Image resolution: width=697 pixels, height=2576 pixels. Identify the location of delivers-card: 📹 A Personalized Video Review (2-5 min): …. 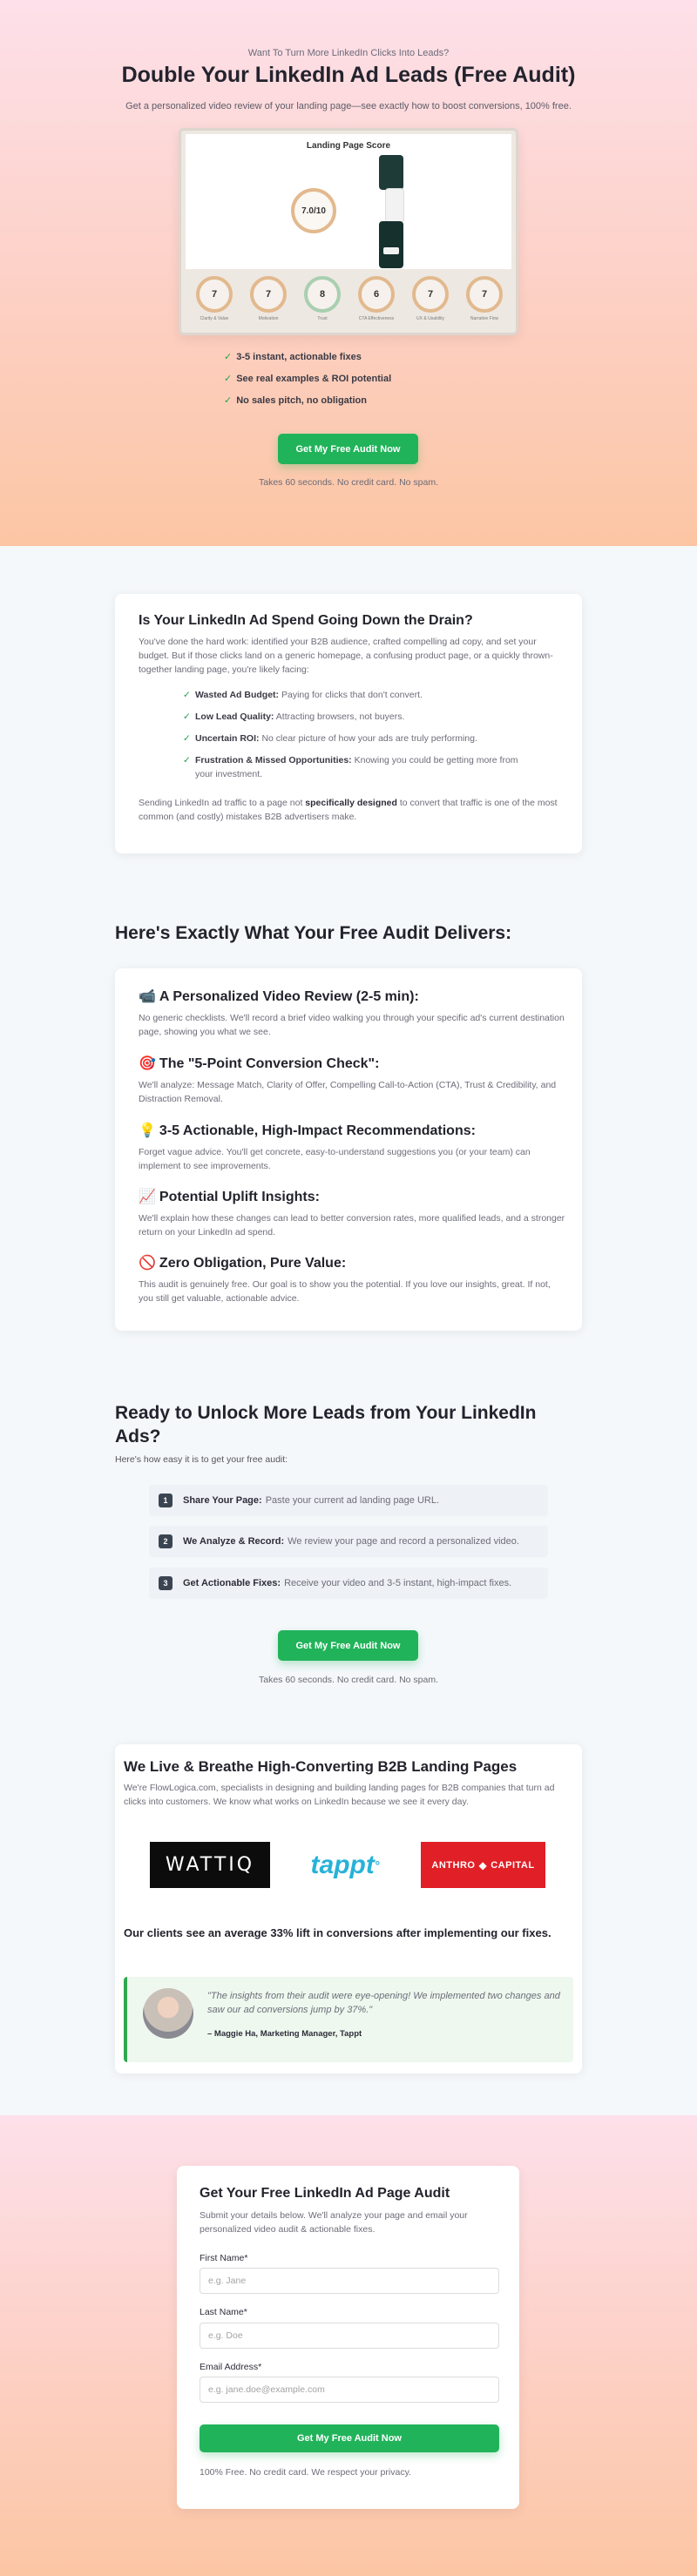
(348, 1150).